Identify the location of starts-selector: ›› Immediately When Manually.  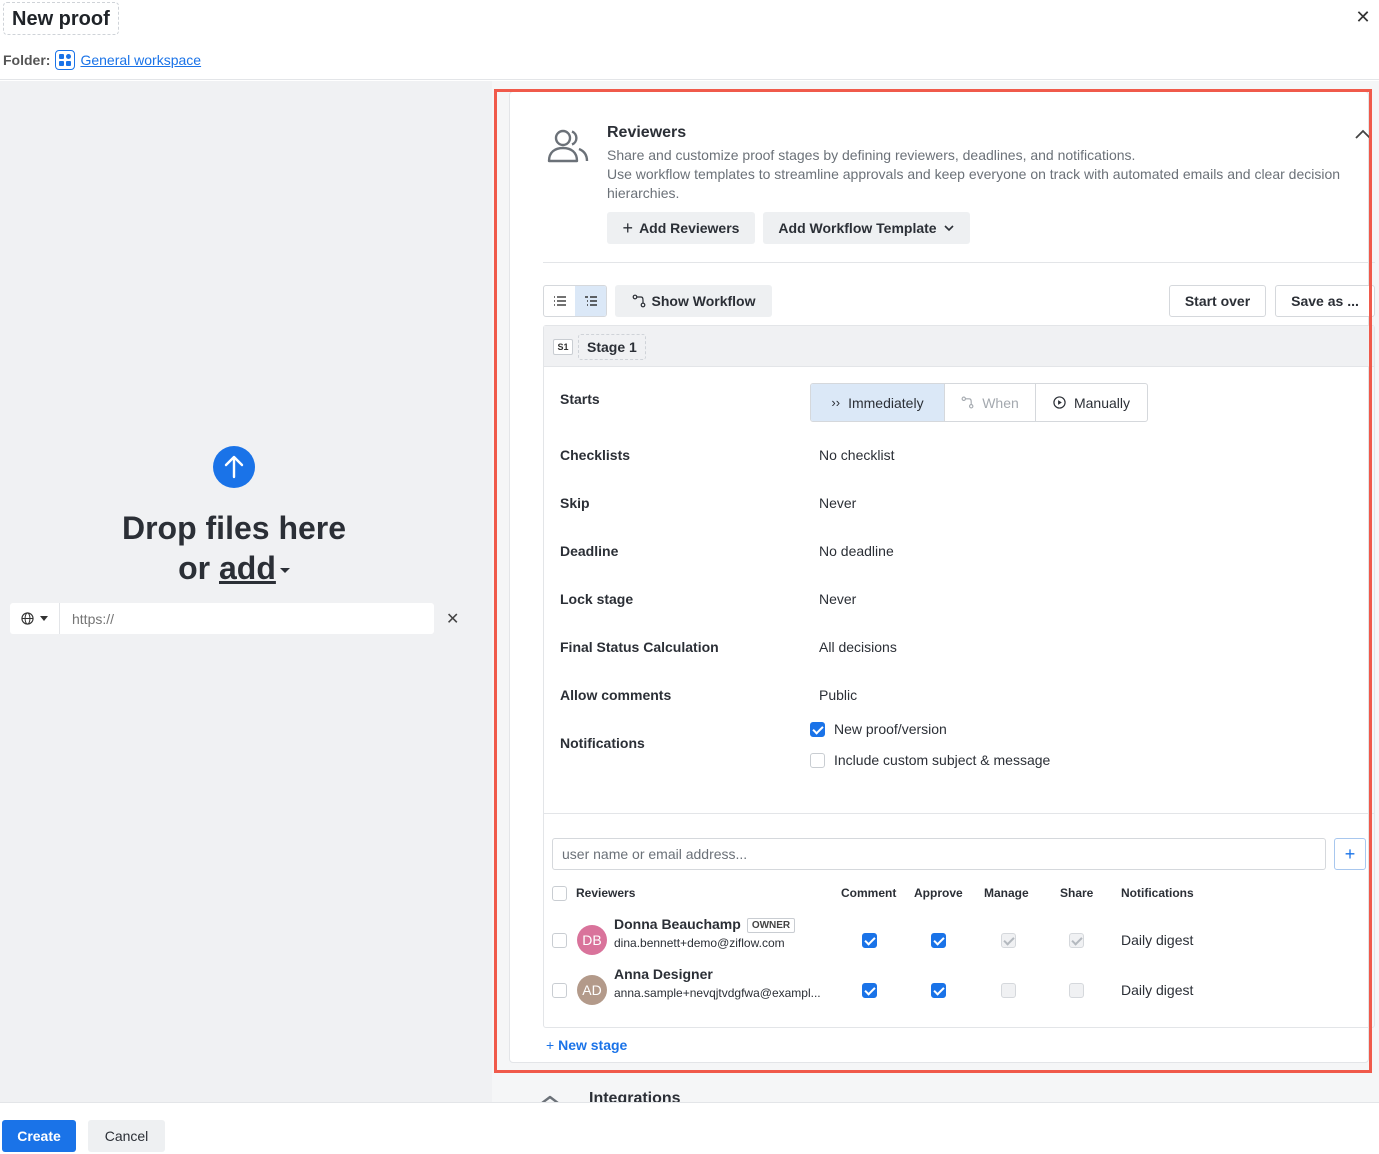
(979, 402).